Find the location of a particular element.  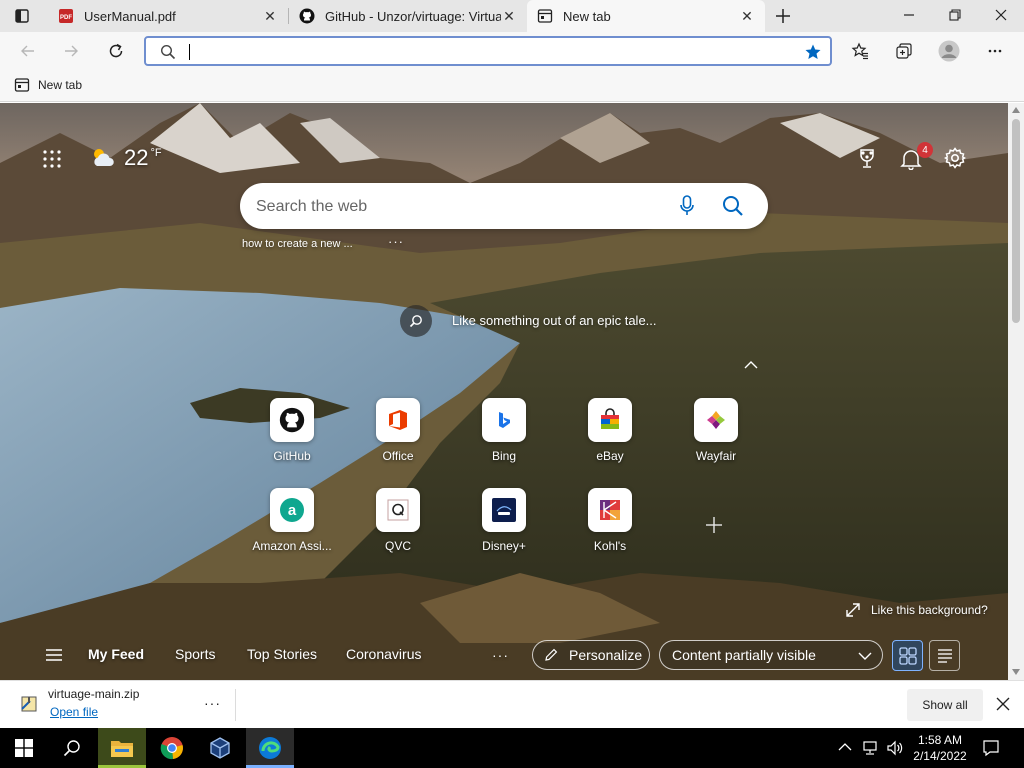

feed-tab-label: Top Stories is located at coordinates (282, 654).